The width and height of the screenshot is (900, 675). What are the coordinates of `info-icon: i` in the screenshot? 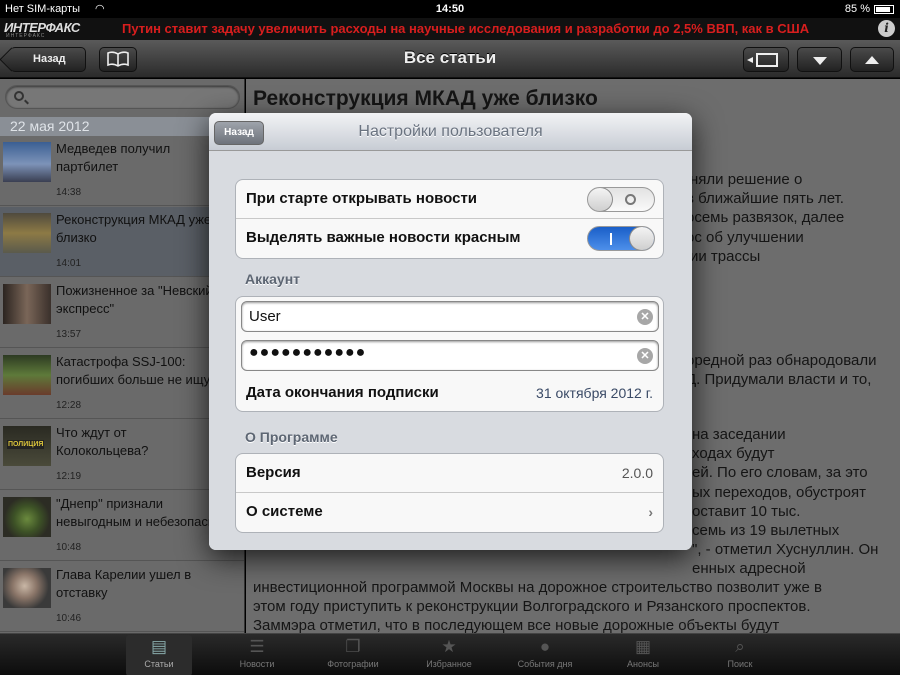 It's located at (886, 28).